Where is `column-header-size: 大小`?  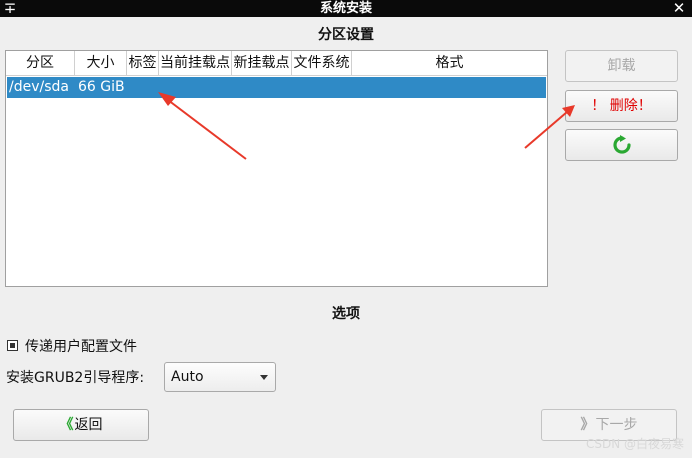
column-header-size: 大小 is located at coordinates (101, 63).